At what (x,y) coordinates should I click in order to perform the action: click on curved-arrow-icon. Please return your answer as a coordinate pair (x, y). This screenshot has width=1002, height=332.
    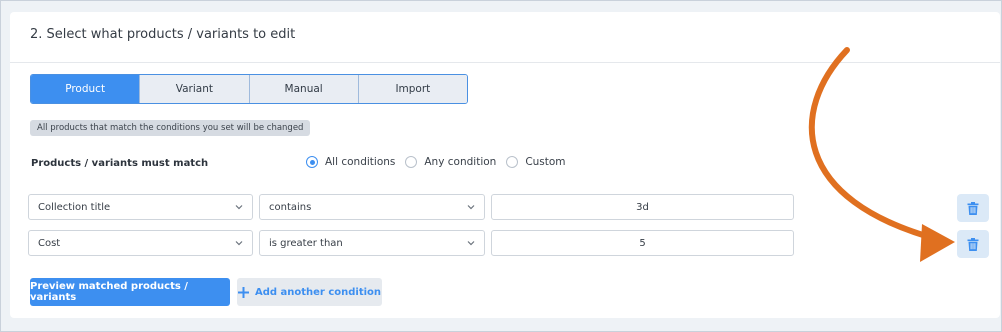
    Looking at the image, I should click on (881, 154).